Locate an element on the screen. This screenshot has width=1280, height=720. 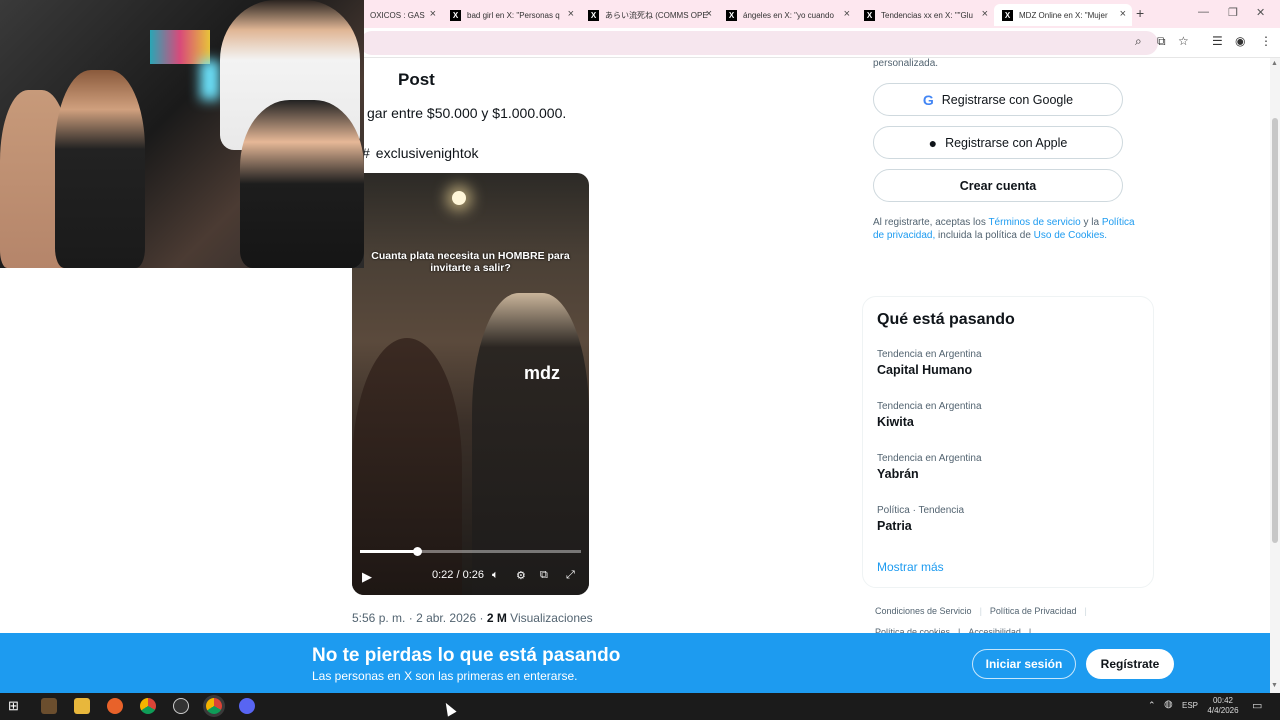
terms-link: Términos de servicio is located at coordinates (1034, 222).